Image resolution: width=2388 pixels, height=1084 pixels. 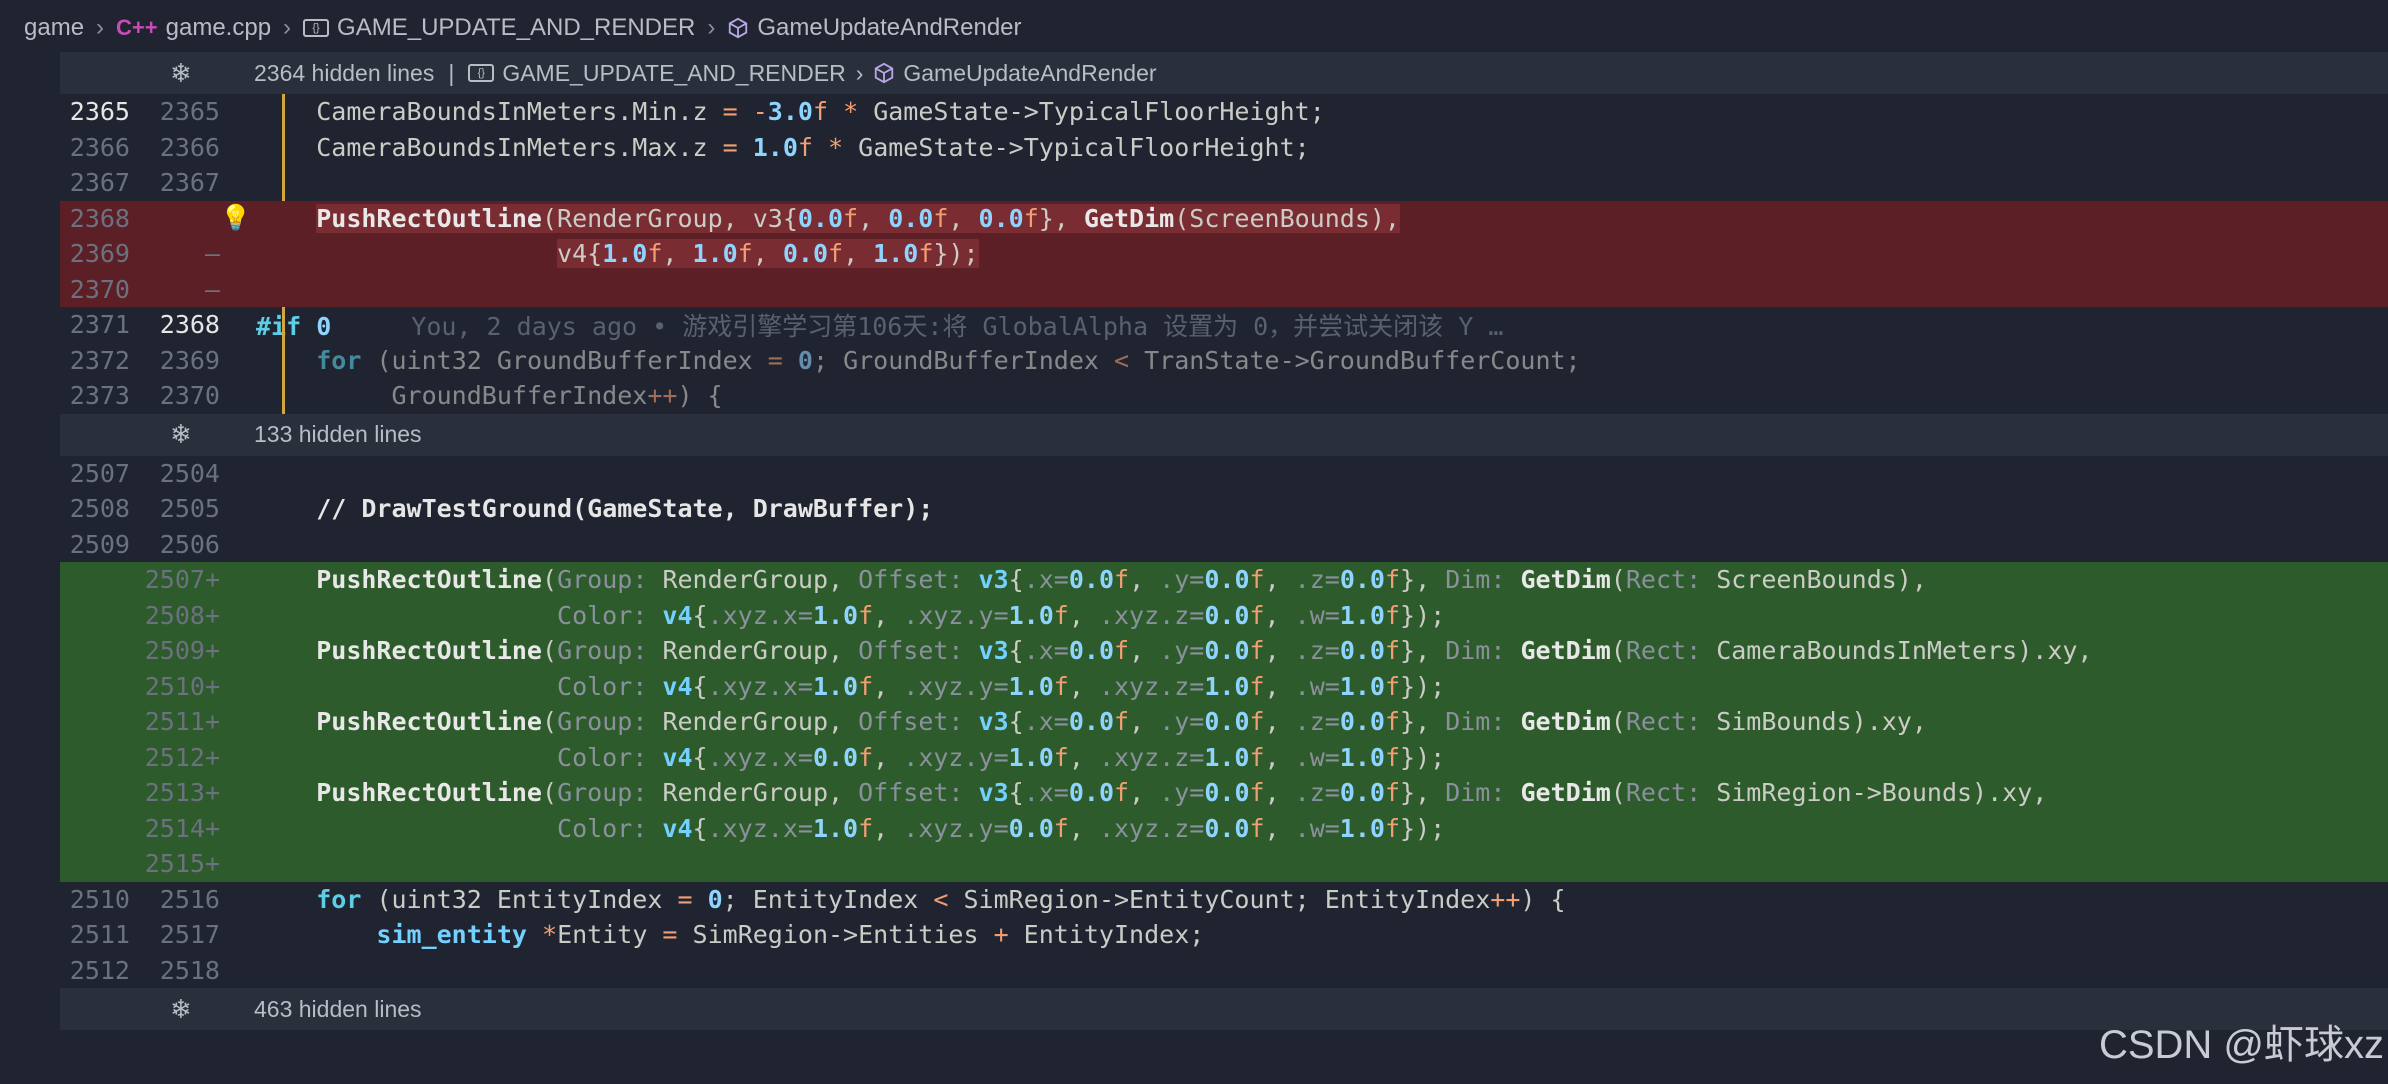 I want to click on watermark: CSDN @虾球xz, so click(x=2241, y=1045).